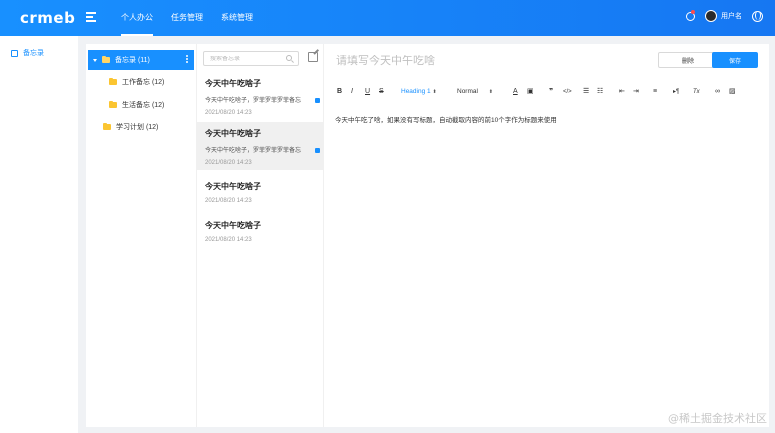 The width and height of the screenshot is (775, 433). Describe the element at coordinates (33, 53) in the screenshot. I see `sidebar-item-label: 备忘录` at that location.